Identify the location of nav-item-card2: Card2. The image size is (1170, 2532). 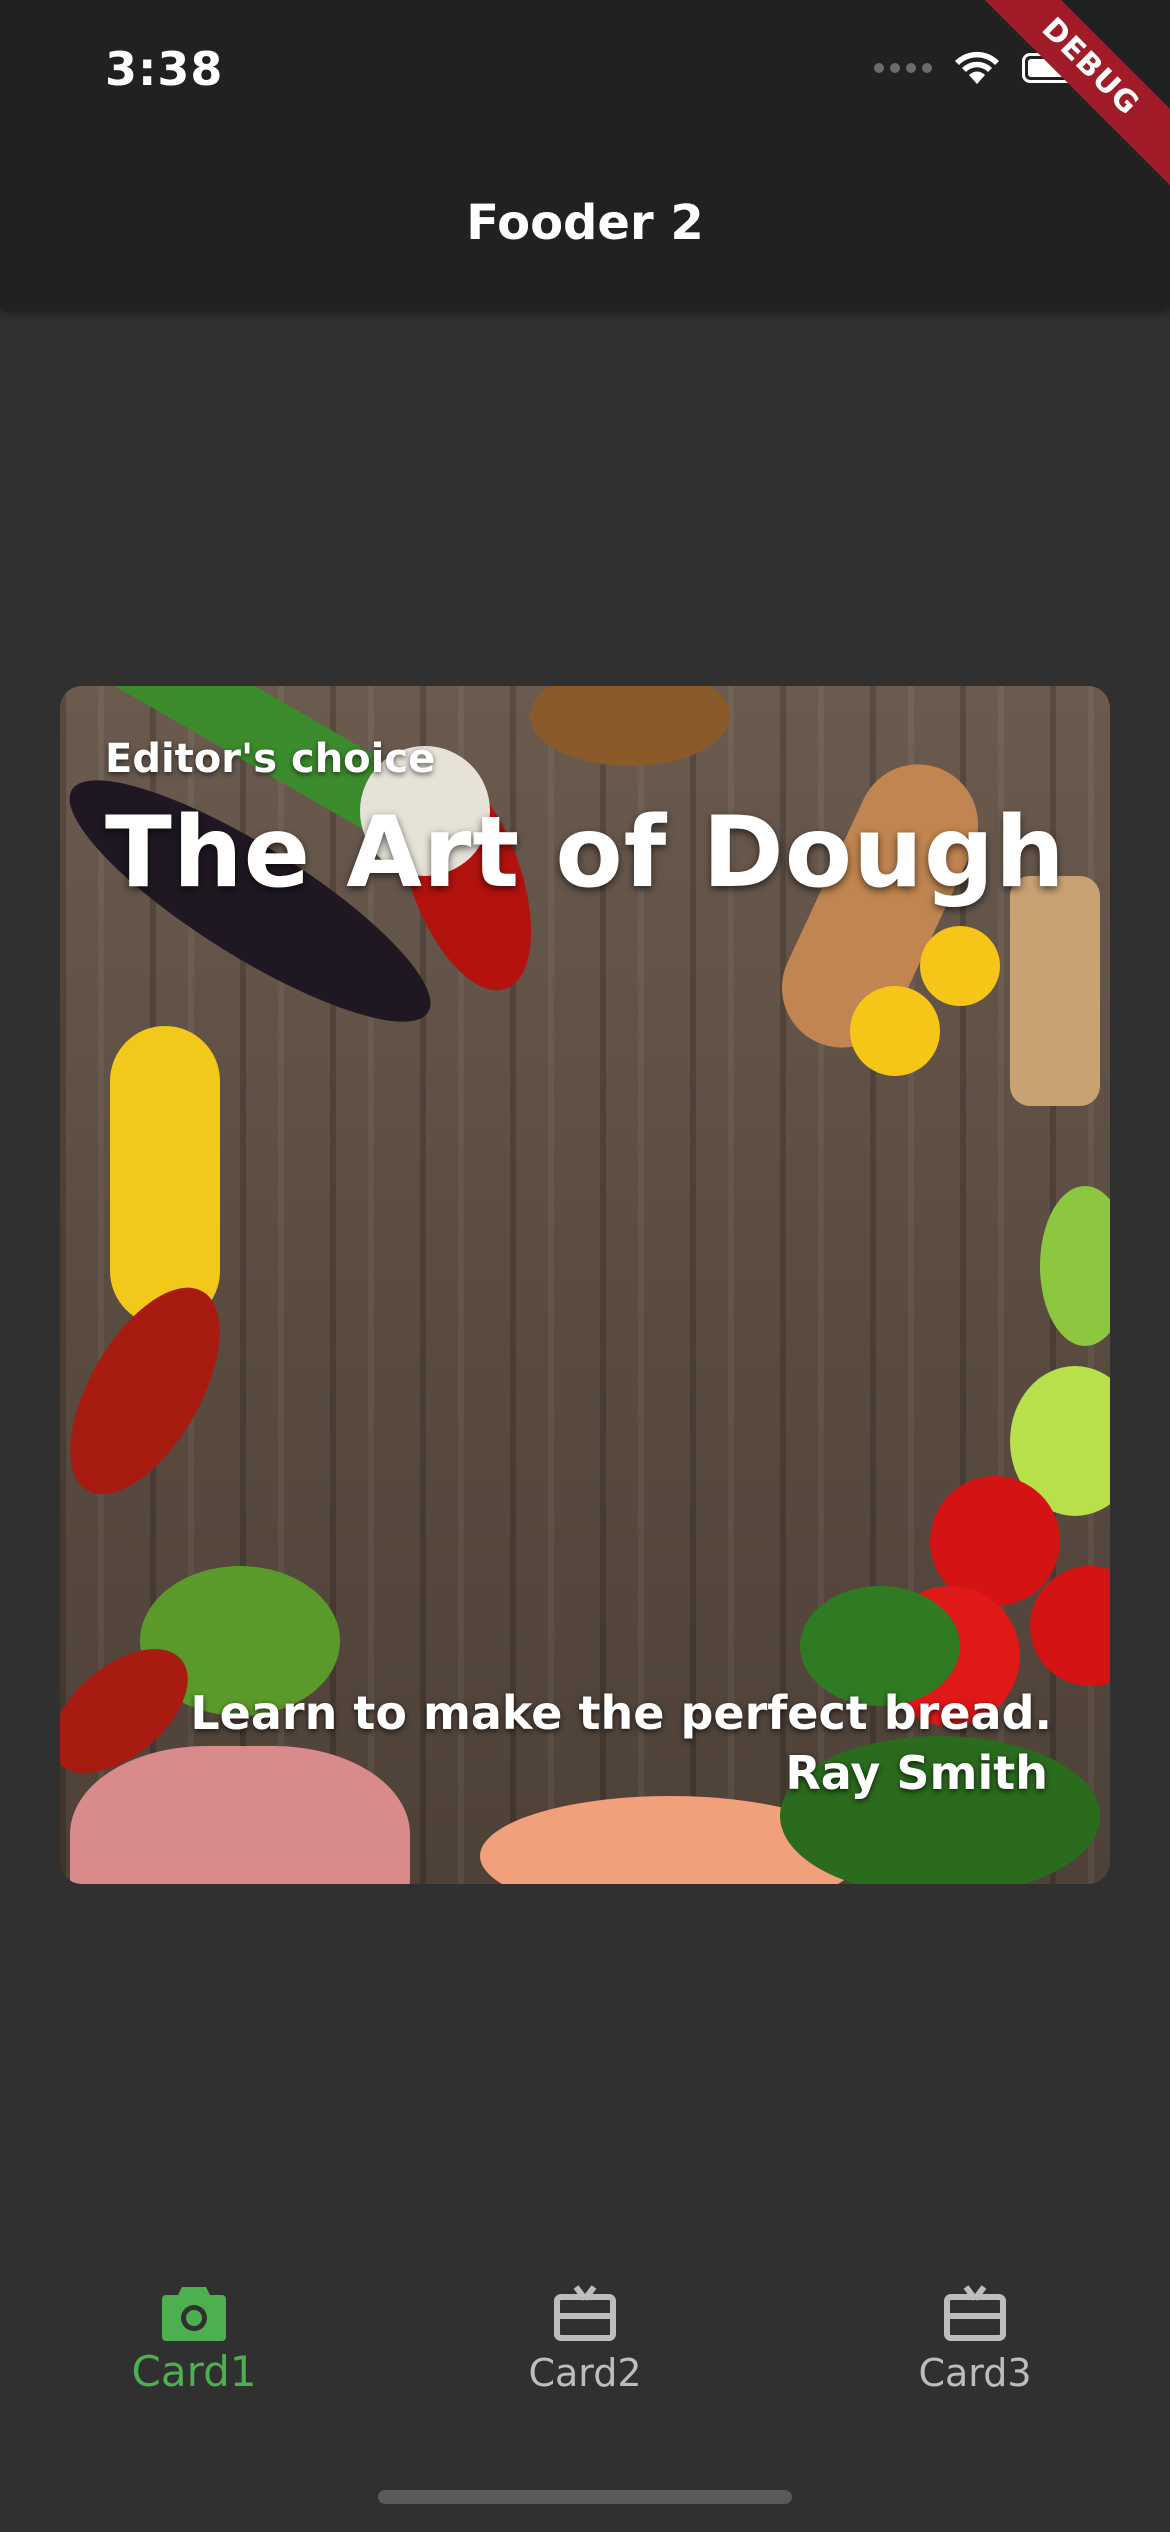
(585, 2315).